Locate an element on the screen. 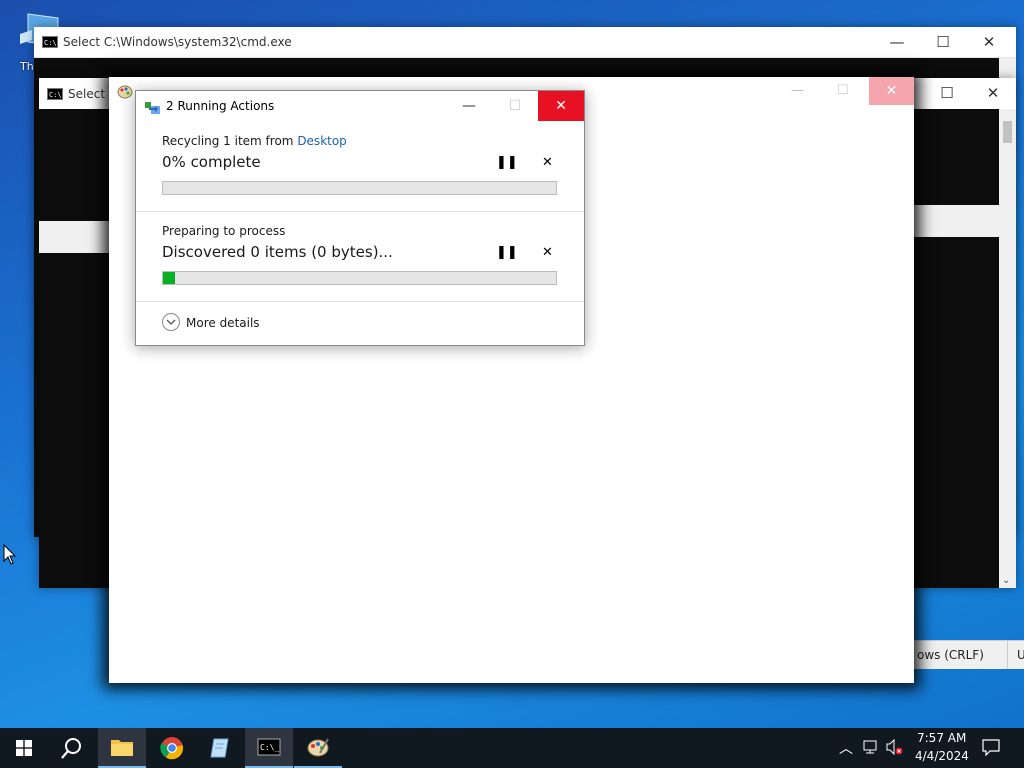 This screenshot has width=1024, height=768. chevron-down-icon is located at coordinates (171, 322).